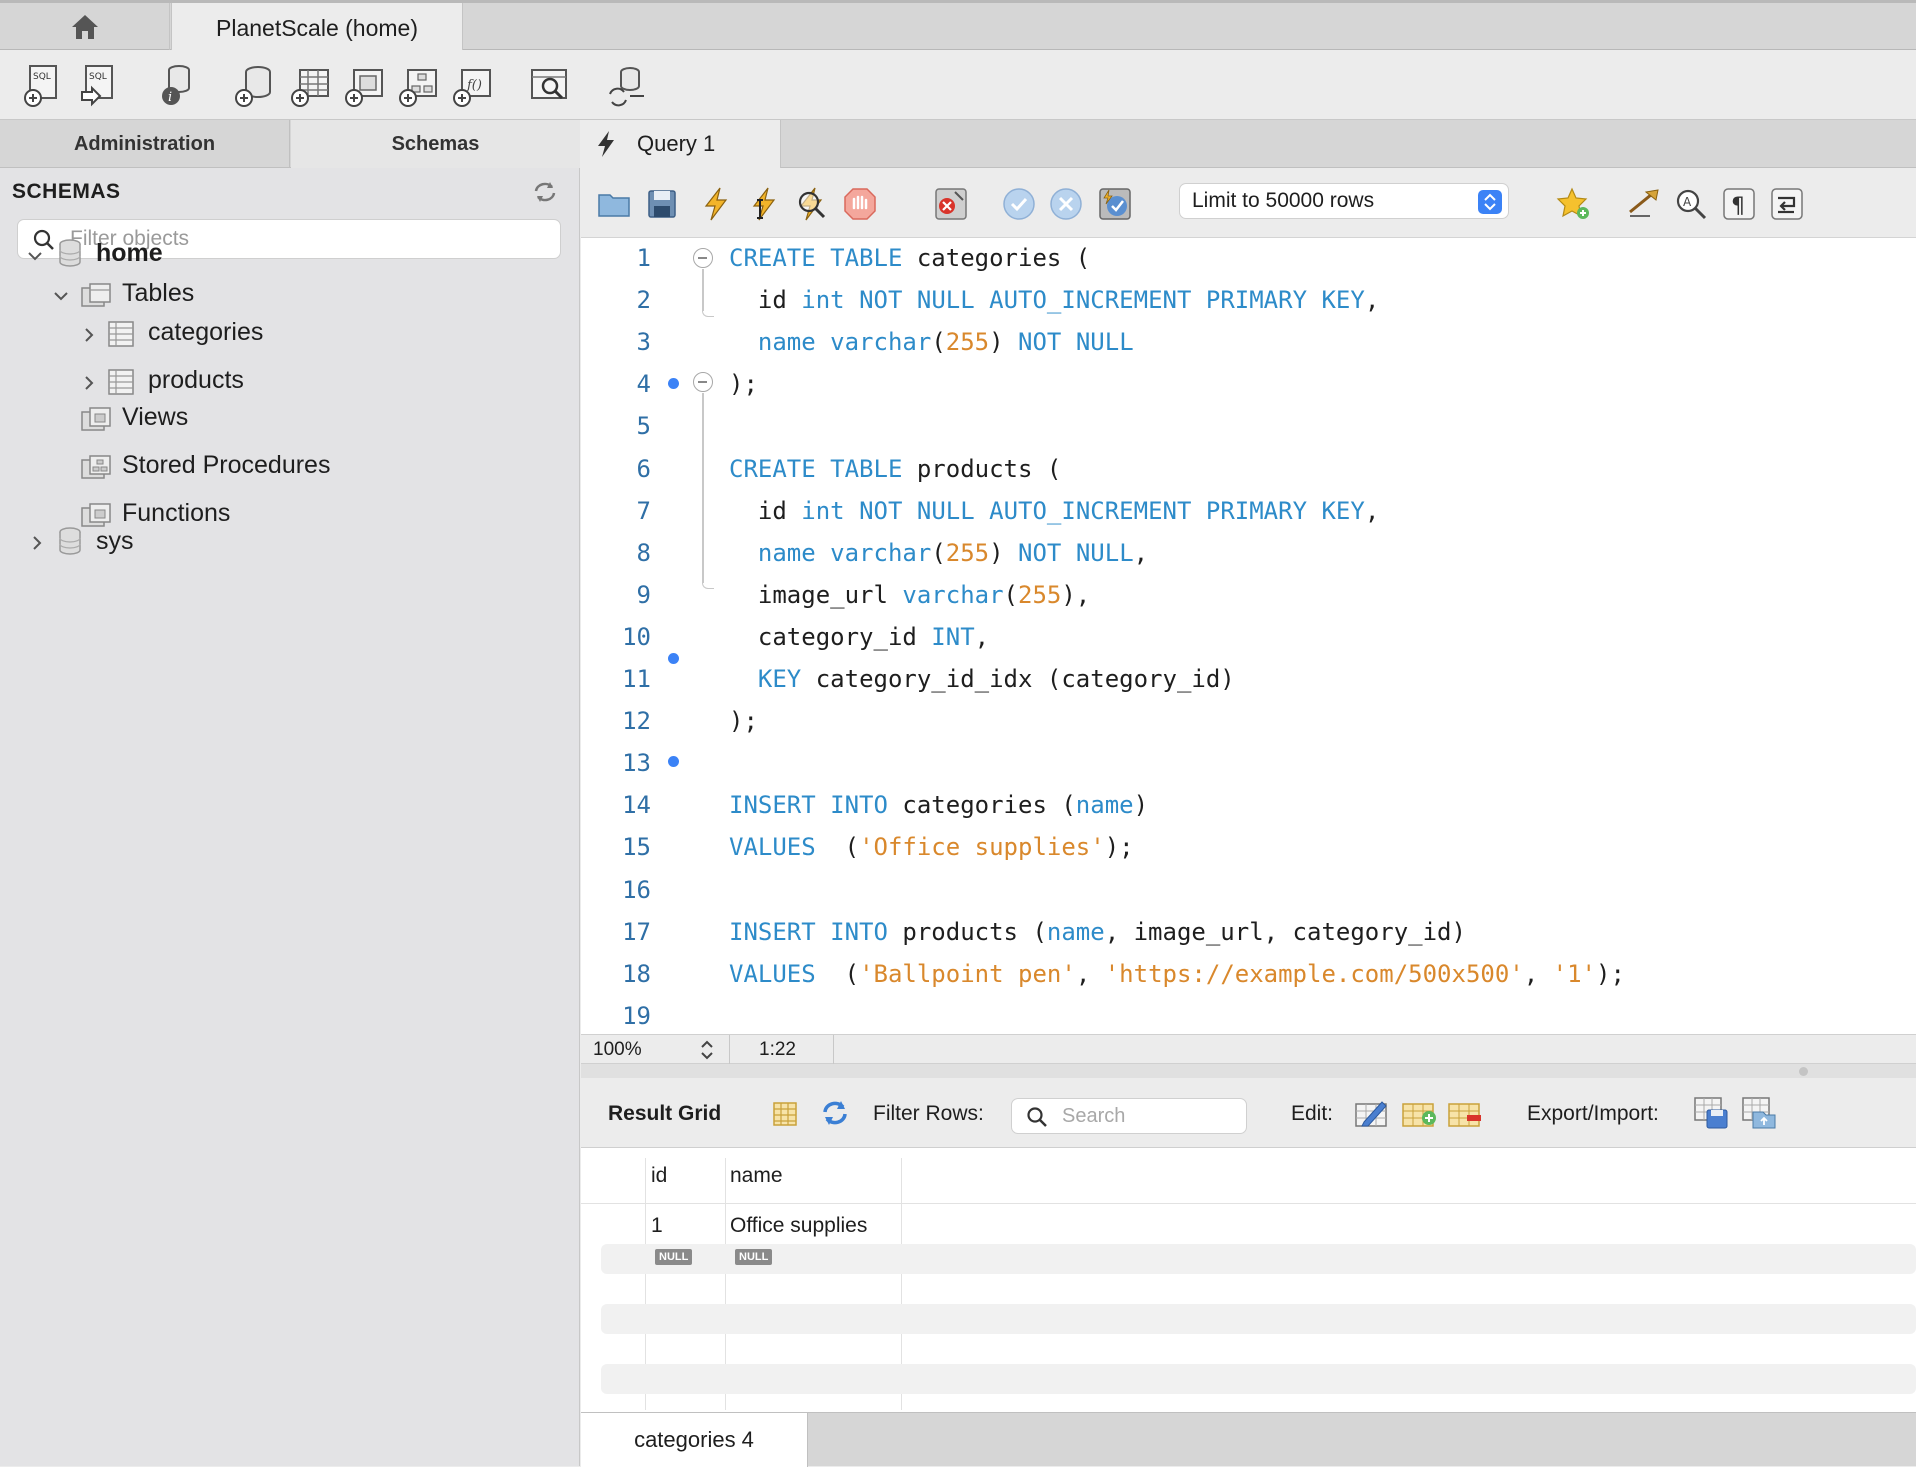 Image resolution: width=1916 pixels, height=1467 pixels. I want to click on search-table-data-icon, so click(550, 85).